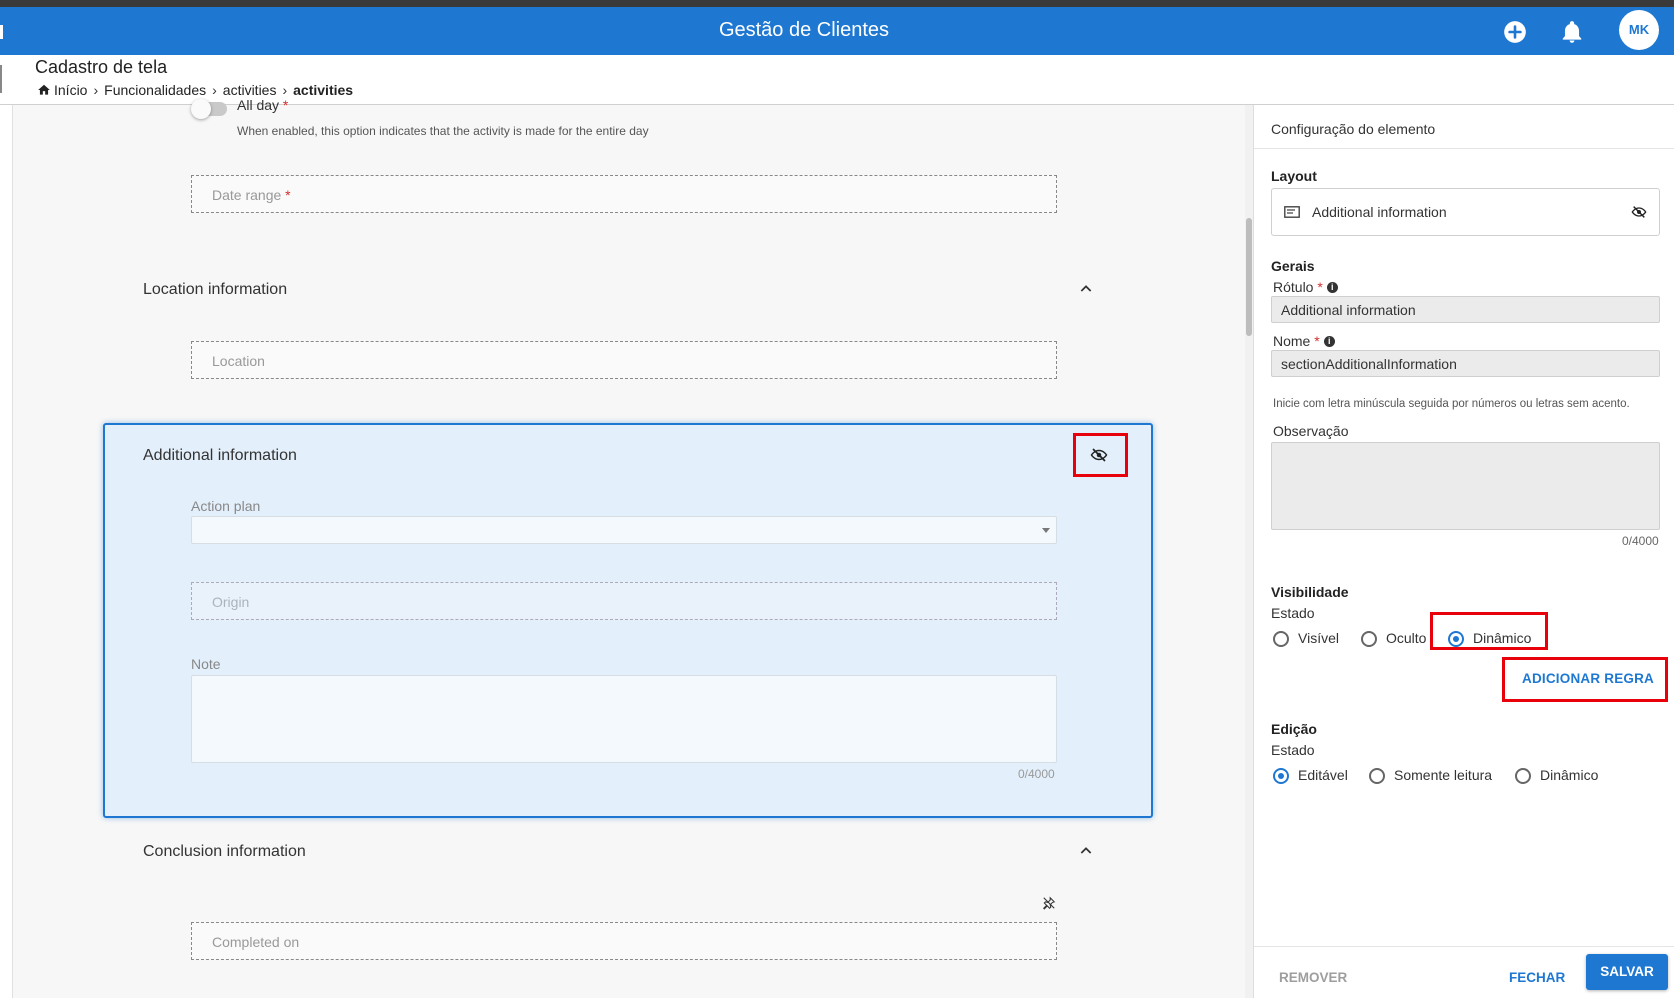 This screenshot has width=1674, height=998. Describe the element at coordinates (1293, 287) in the screenshot. I see `rotulo-label-text: Rótulo` at that location.